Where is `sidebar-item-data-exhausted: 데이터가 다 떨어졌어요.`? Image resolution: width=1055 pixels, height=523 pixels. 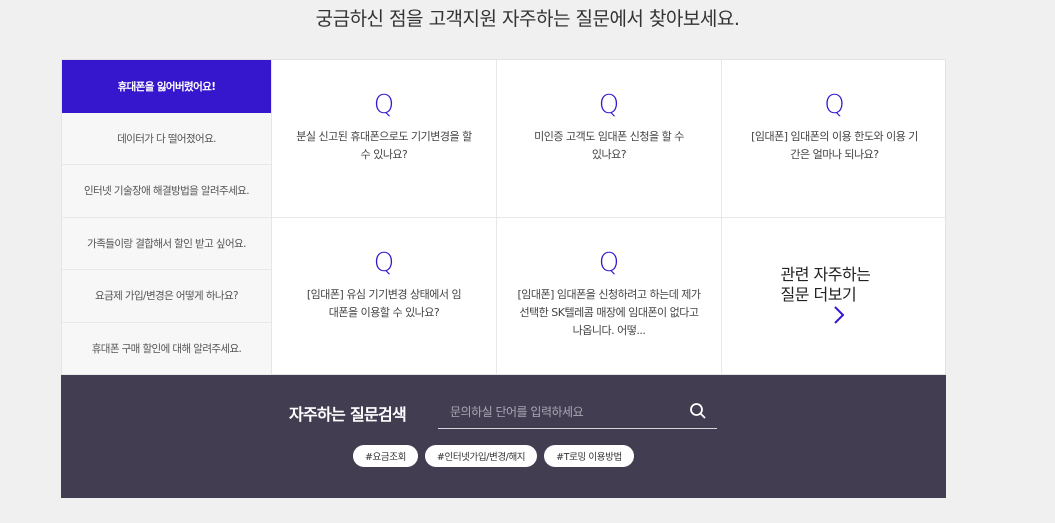
sidebar-item-data-exhausted: 데이터가 다 떨어졌어요. is located at coordinates (166, 139).